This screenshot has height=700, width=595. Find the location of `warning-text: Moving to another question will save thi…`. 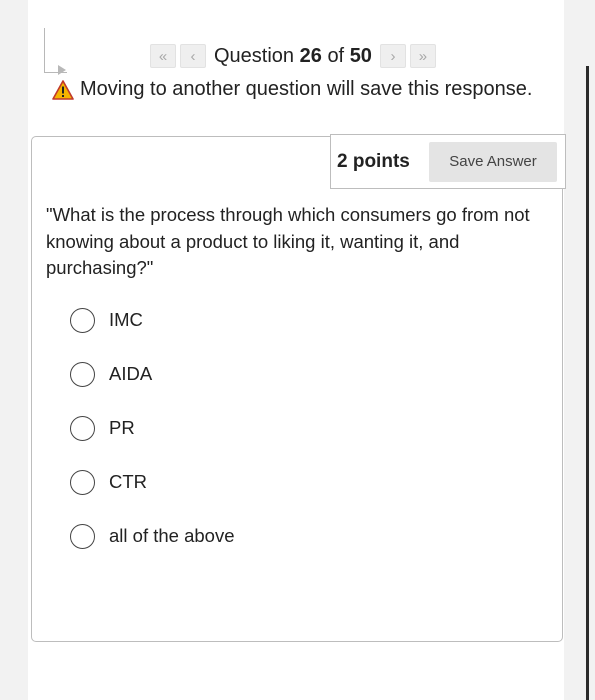

warning-text: Moving to another question will save thi… is located at coordinates (306, 89).